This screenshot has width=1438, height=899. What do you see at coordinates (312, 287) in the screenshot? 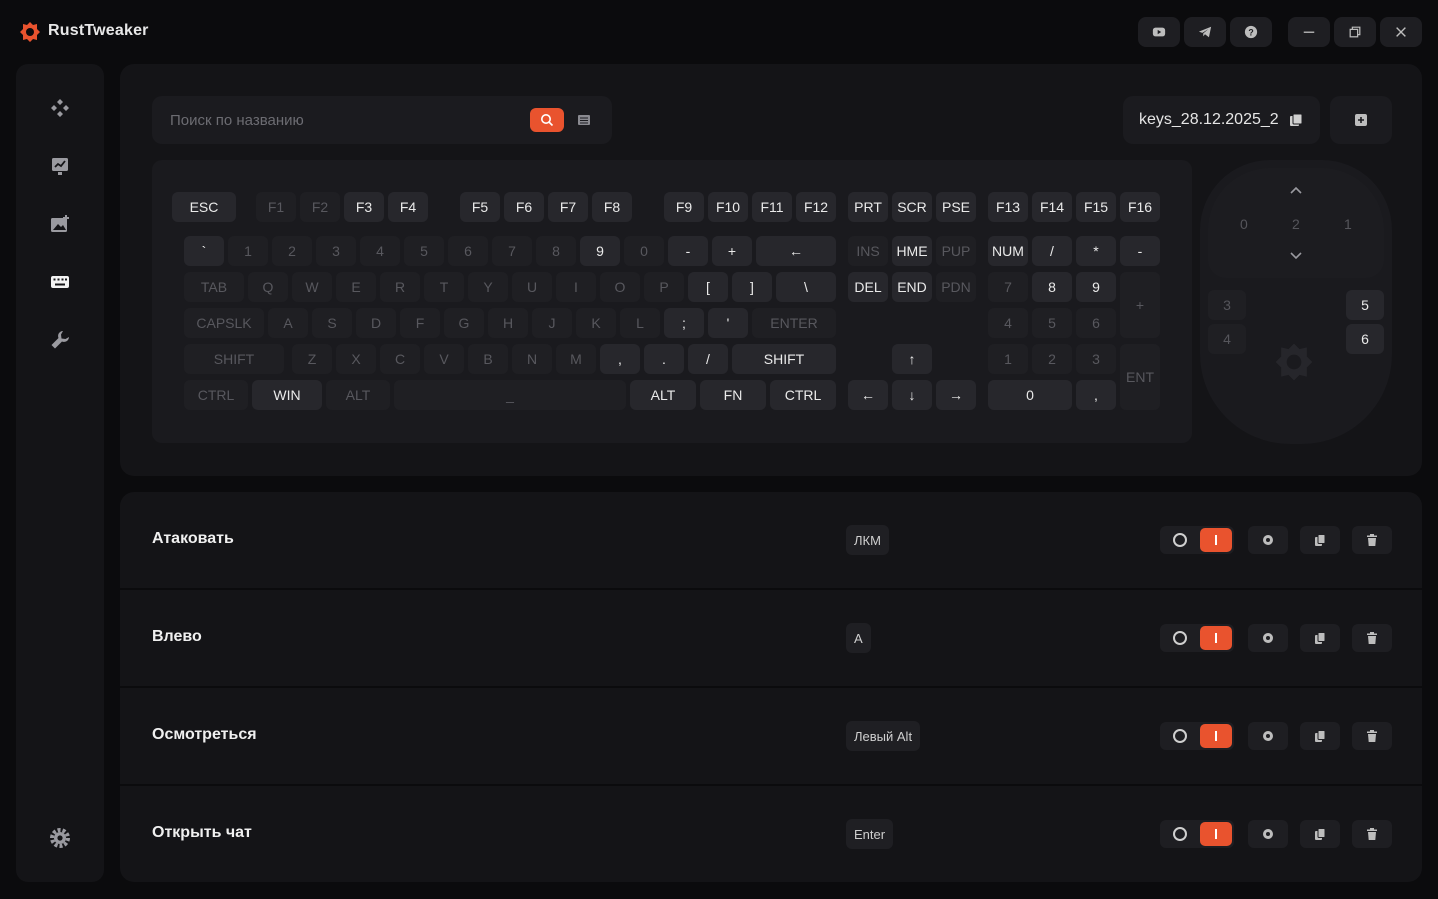
I see `keyboard-key: W` at bounding box center [312, 287].